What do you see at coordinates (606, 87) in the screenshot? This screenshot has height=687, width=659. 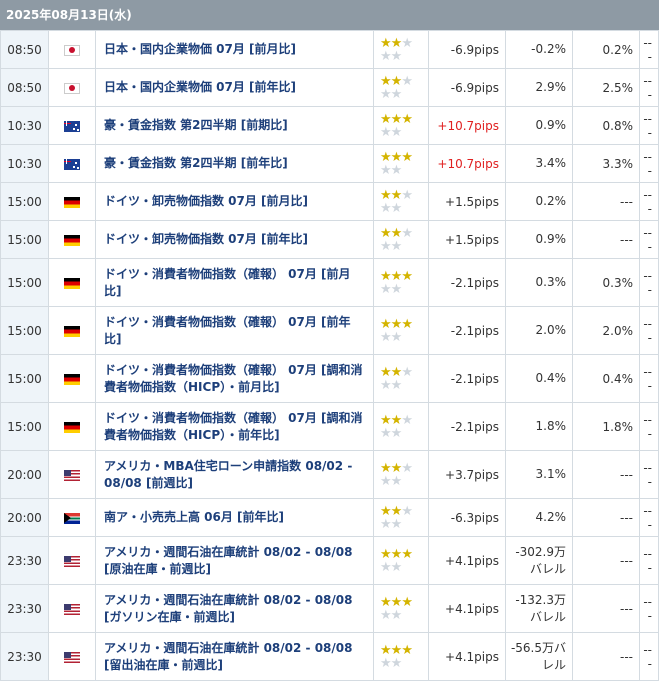 I see `forecast-value: 2.5%` at bounding box center [606, 87].